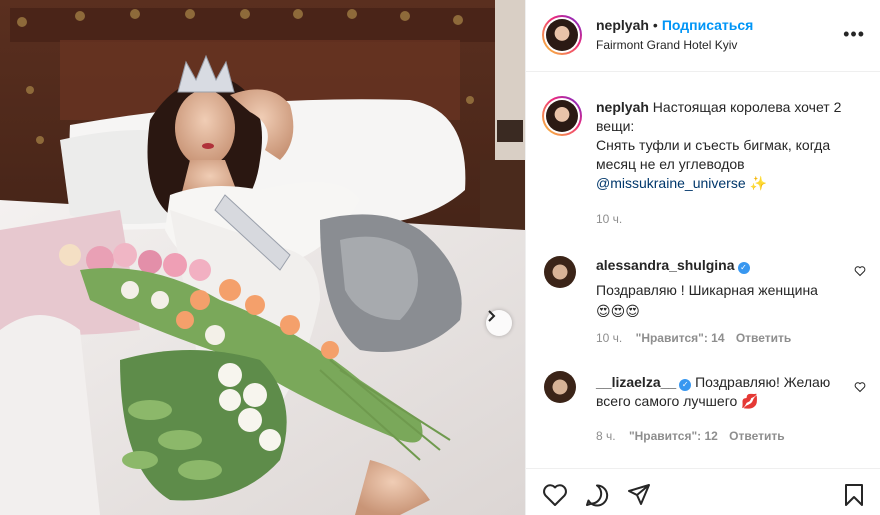 This screenshot has height=515, width=880. Describe the element at coordinates (713, 145) in the screenshot. I see `caption-line-3: Снять туфли и съесть бигмак, когда` at that location.